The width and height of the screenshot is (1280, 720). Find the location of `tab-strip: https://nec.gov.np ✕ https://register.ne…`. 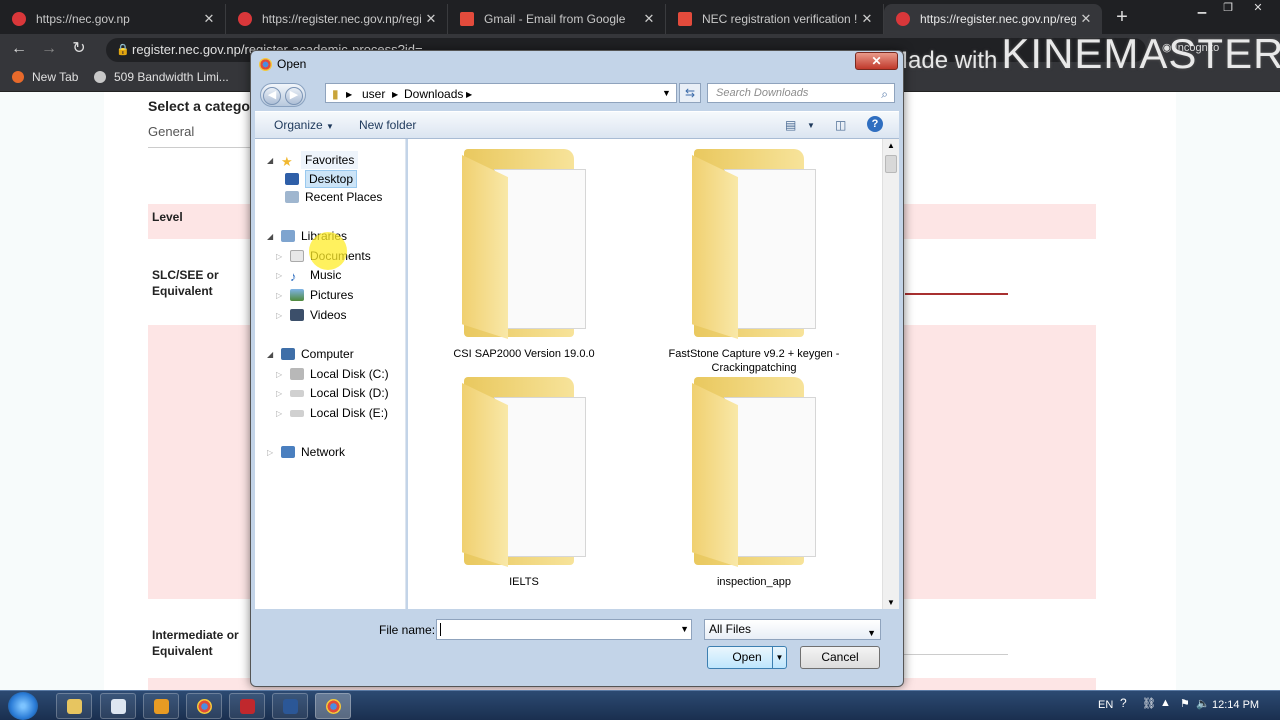

tab-strip: https://nec.gov.np ✕ https://register.ne… is located at coordinates (640, 17).